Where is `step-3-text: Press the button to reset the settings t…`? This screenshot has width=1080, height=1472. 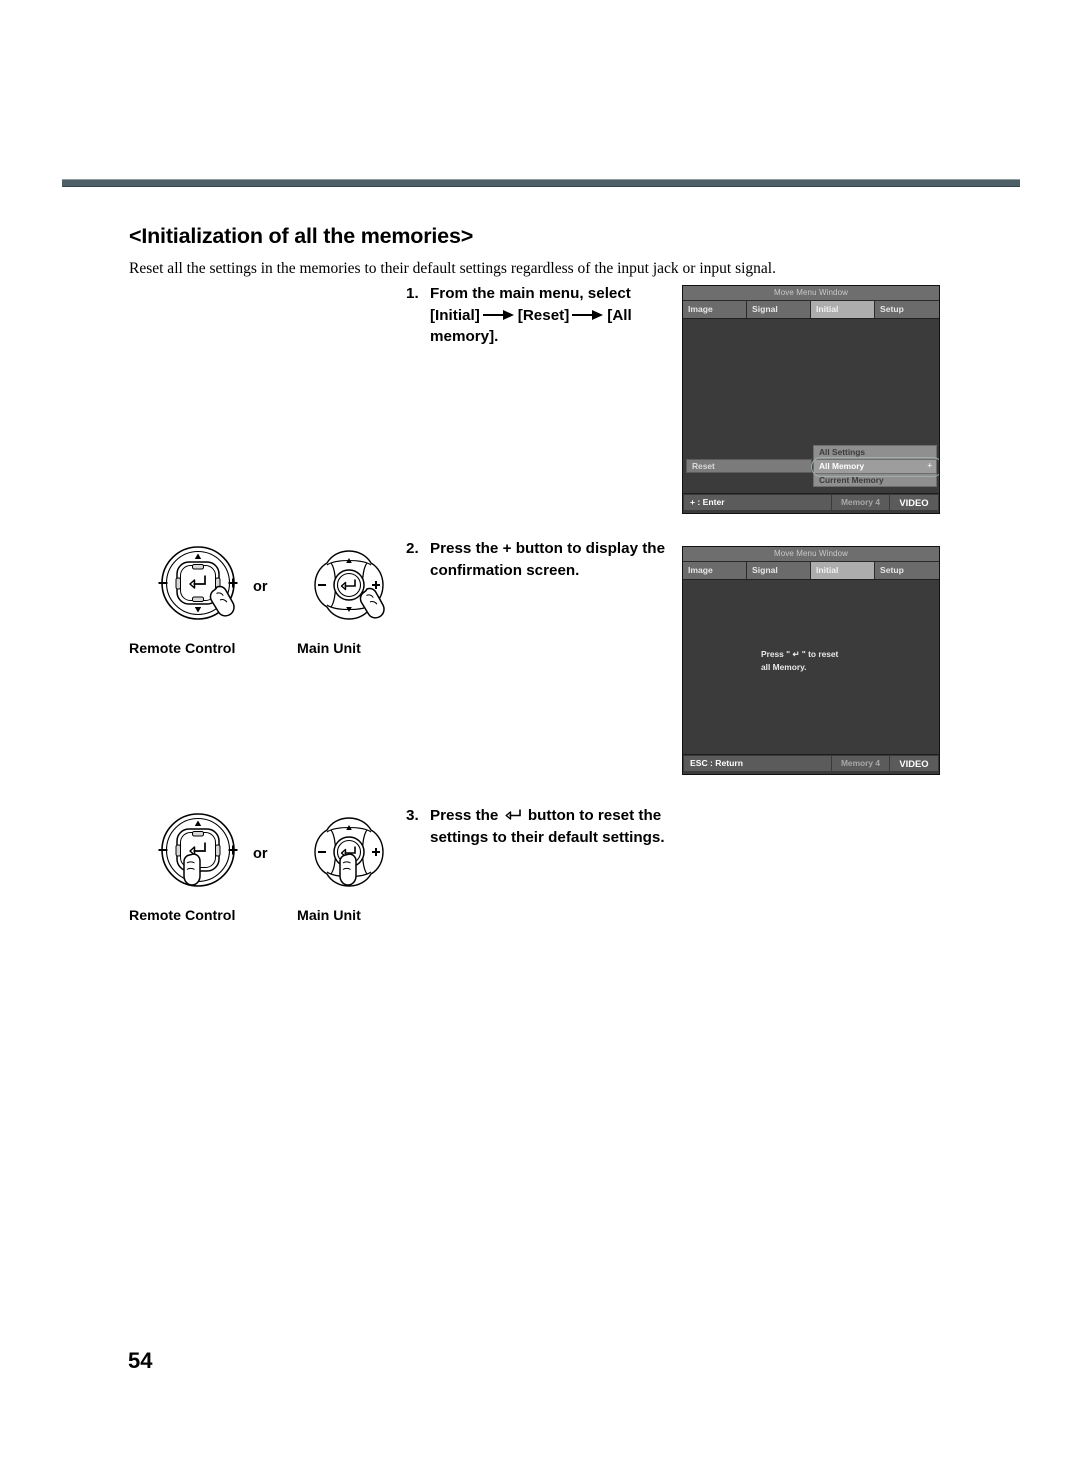
step-3-text: Press the button to reset the settings t… is located at coordinates (558, 826).